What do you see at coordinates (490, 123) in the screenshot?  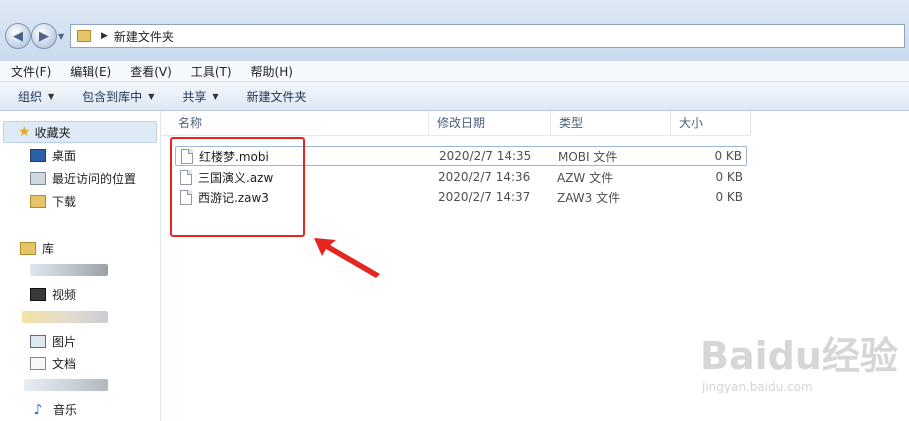 I see `column-header-date-modified: 修改日期` at bounding box center [490, 123].